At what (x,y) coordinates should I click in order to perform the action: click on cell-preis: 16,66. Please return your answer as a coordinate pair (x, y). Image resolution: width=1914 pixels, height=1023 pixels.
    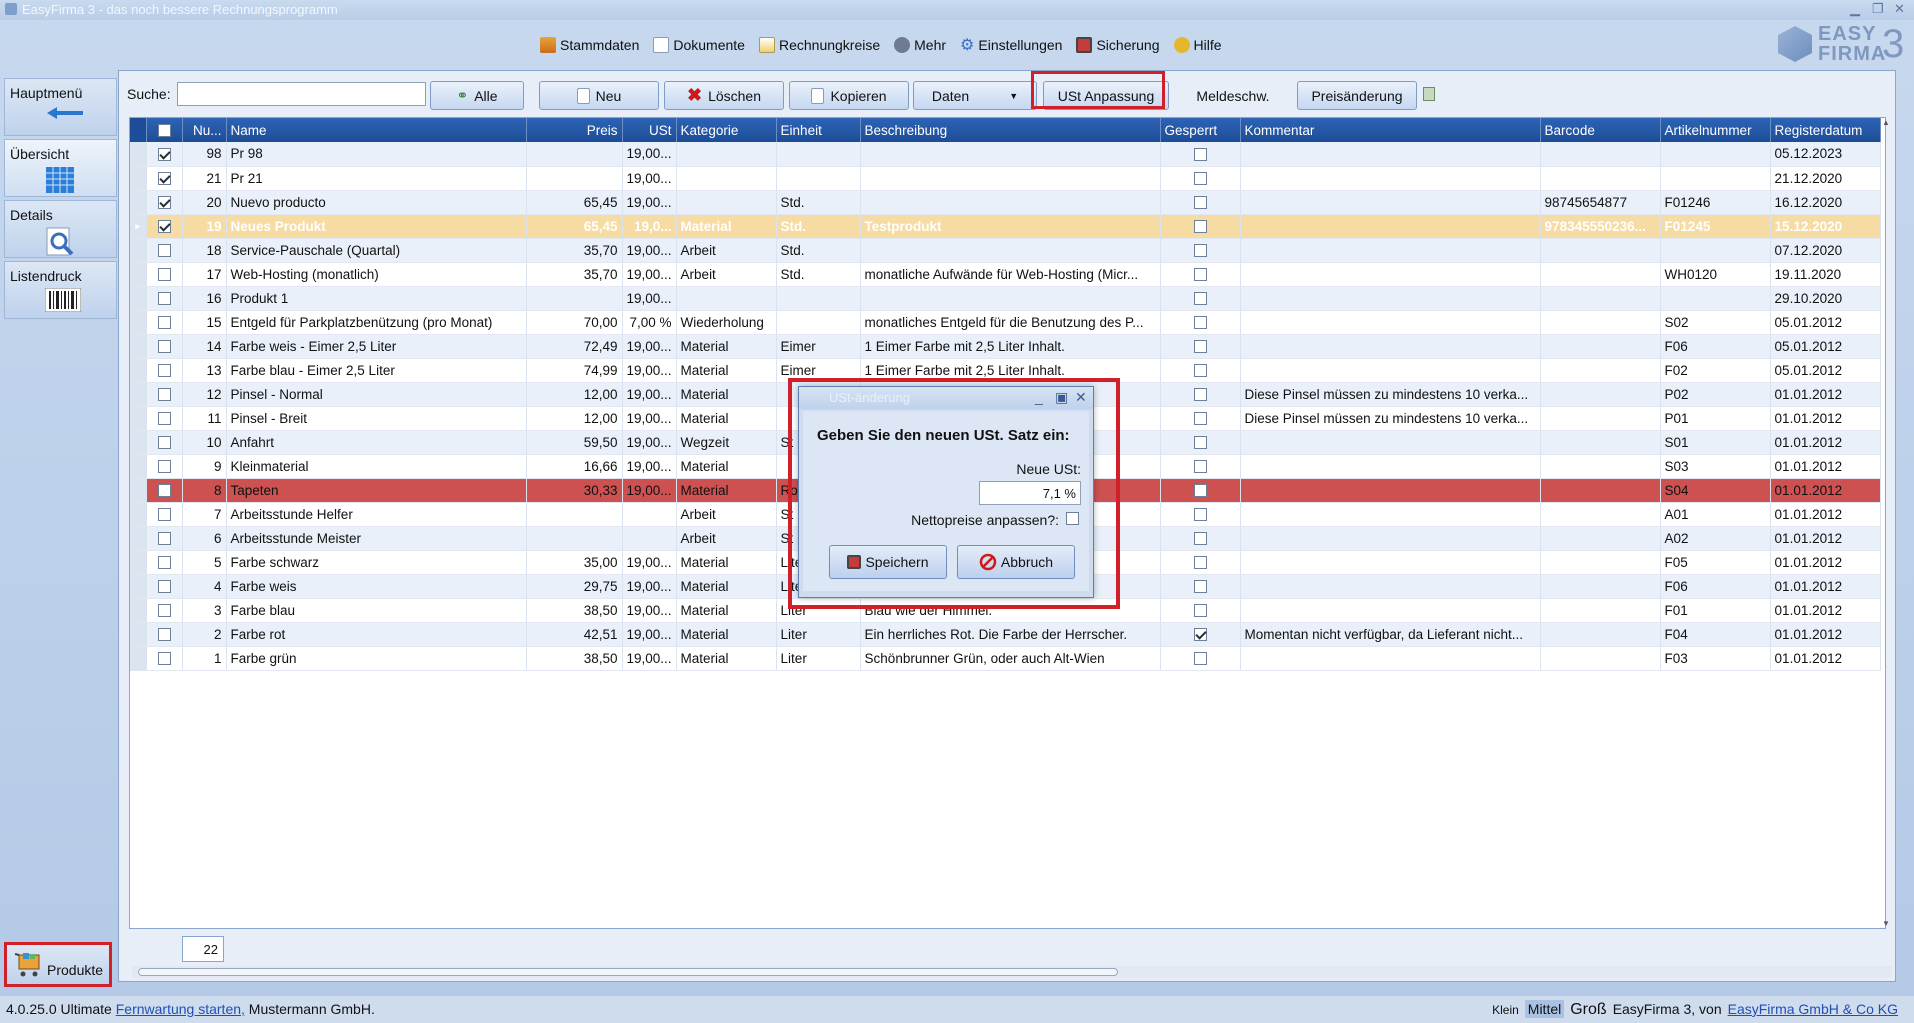
    Looking at the image, I should click on (574, 466).